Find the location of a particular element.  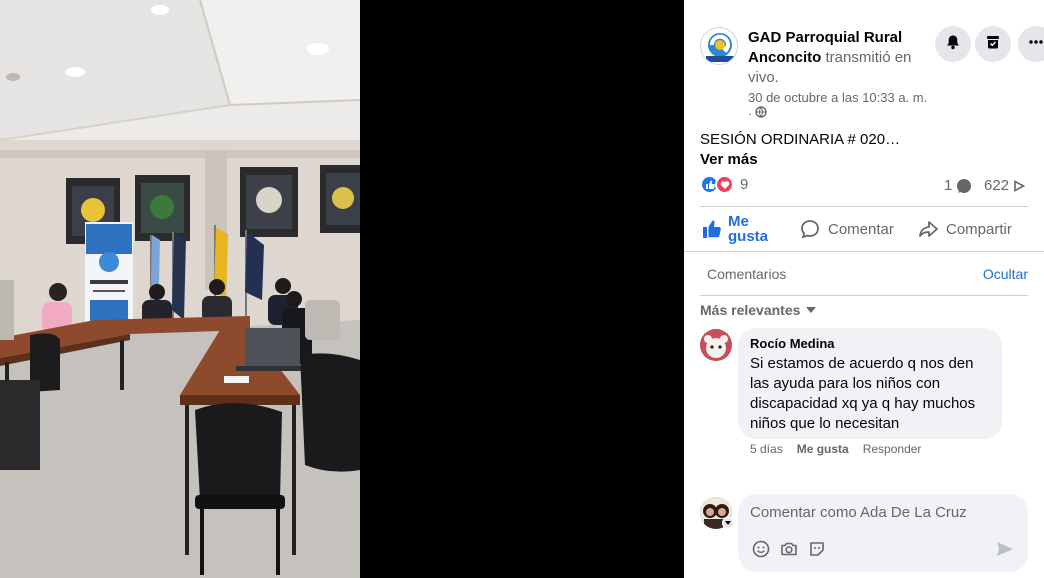

comment-author: Rocío Medina is located at coordinates (870, 344).